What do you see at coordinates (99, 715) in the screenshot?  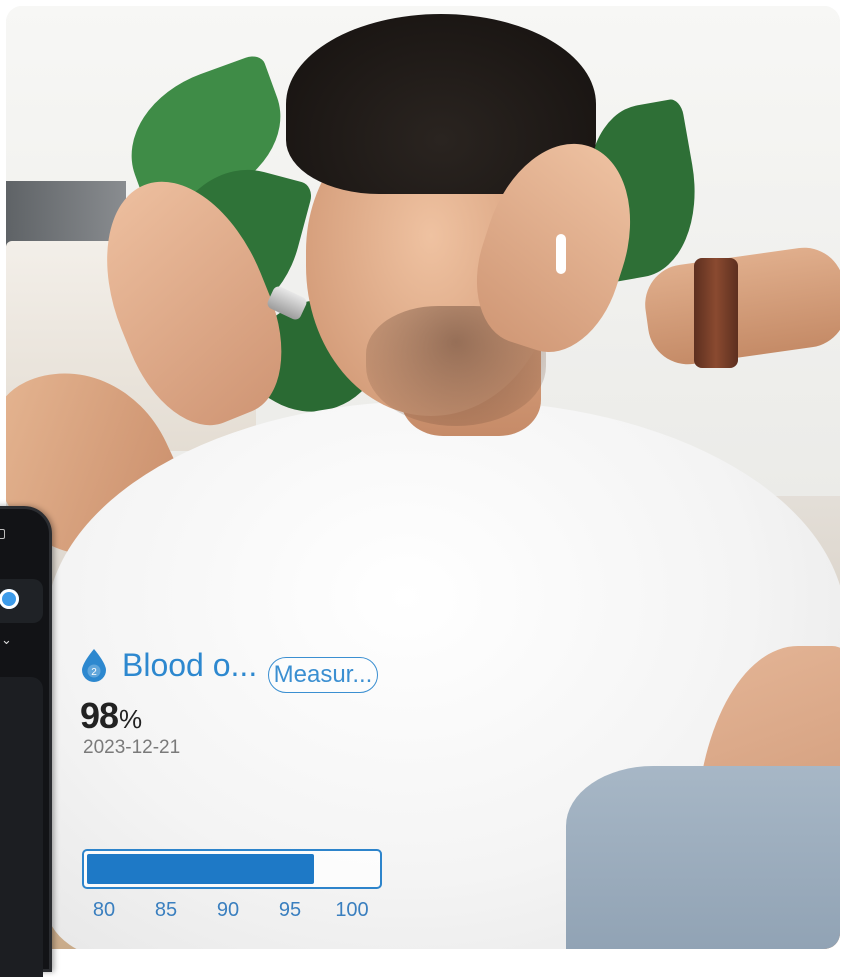 I see `value-number: 98` at bounding box center [99, 715].